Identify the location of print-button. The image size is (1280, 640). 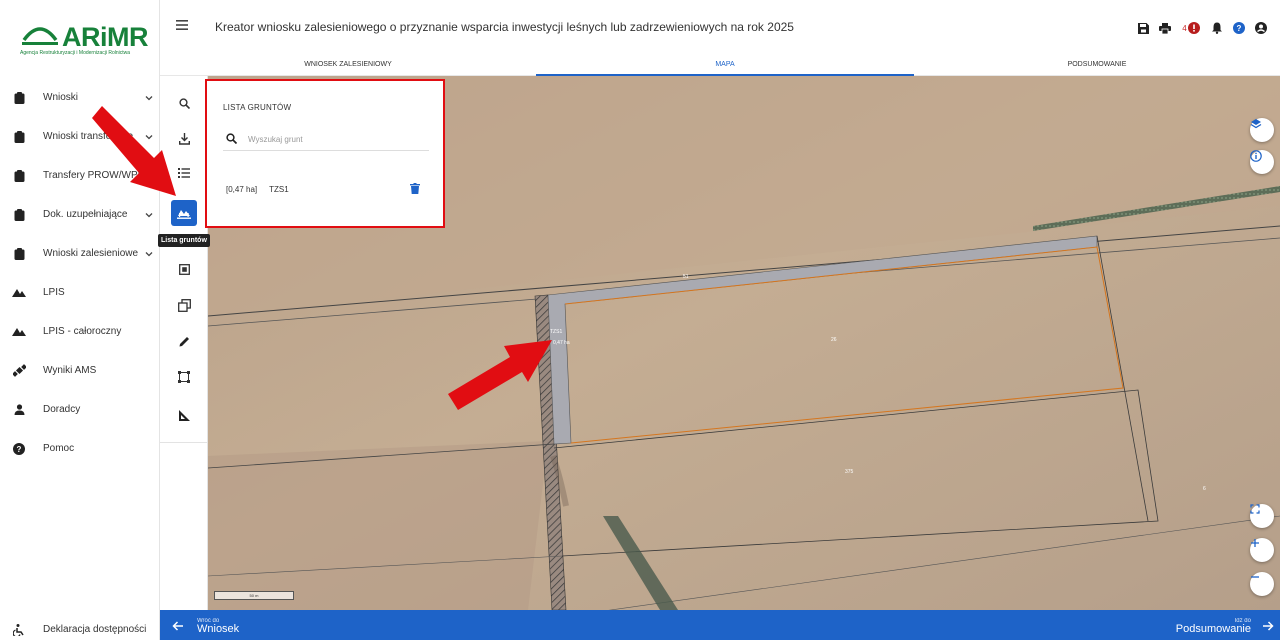
(1165, 28).